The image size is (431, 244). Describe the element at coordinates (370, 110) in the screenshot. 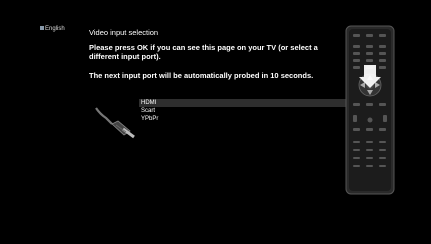

I see `remote-control-icon` at that location.